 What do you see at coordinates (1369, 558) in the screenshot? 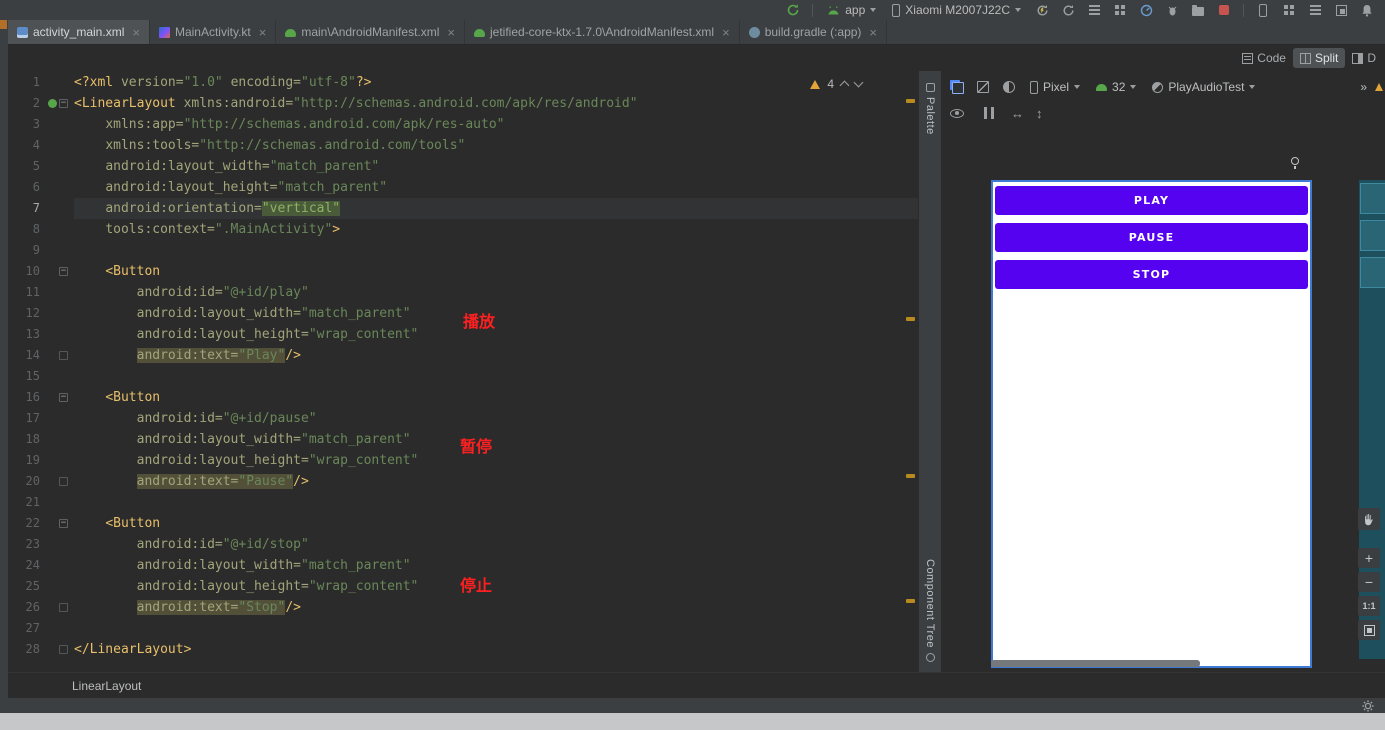
I see `zoom-in-icon: +` at bounding box center [1369, 558].